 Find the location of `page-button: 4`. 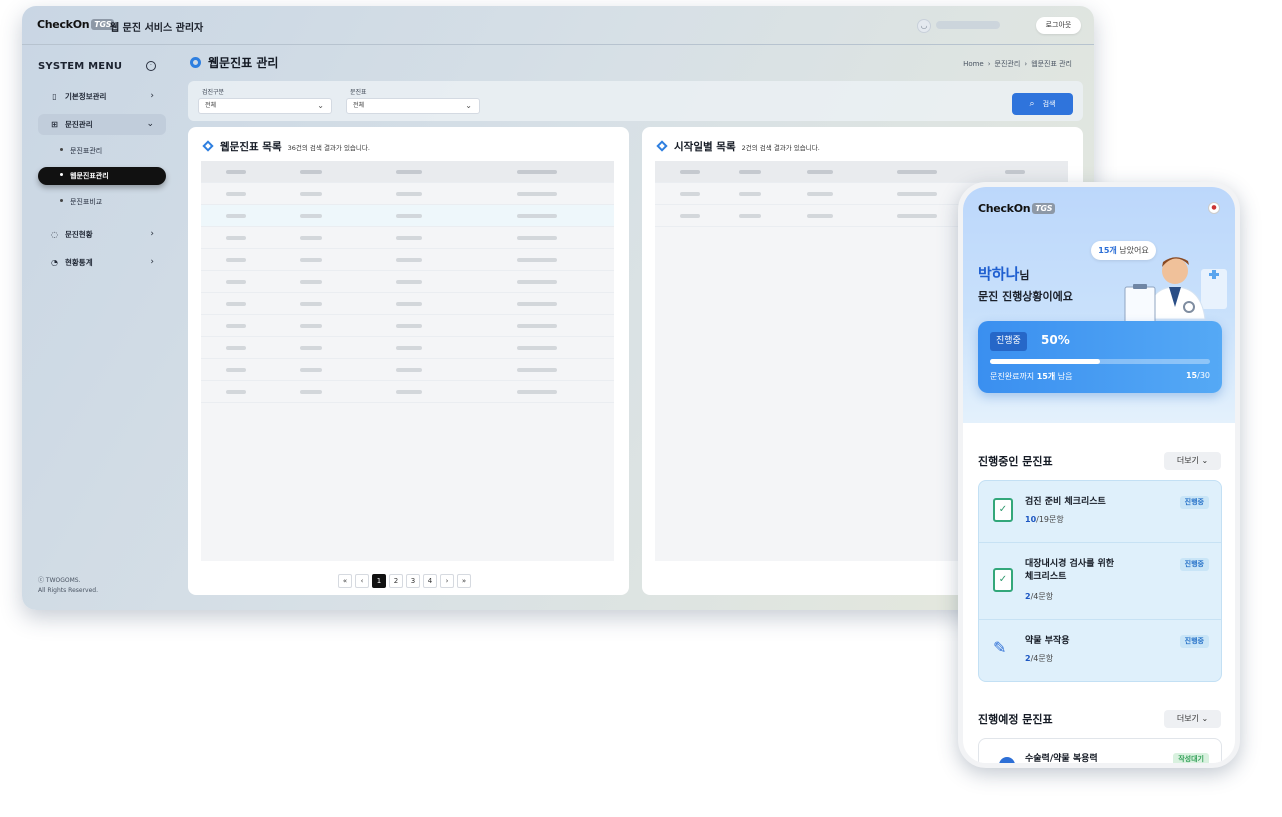

page-button: 4 is located at coordinates (430, 581).